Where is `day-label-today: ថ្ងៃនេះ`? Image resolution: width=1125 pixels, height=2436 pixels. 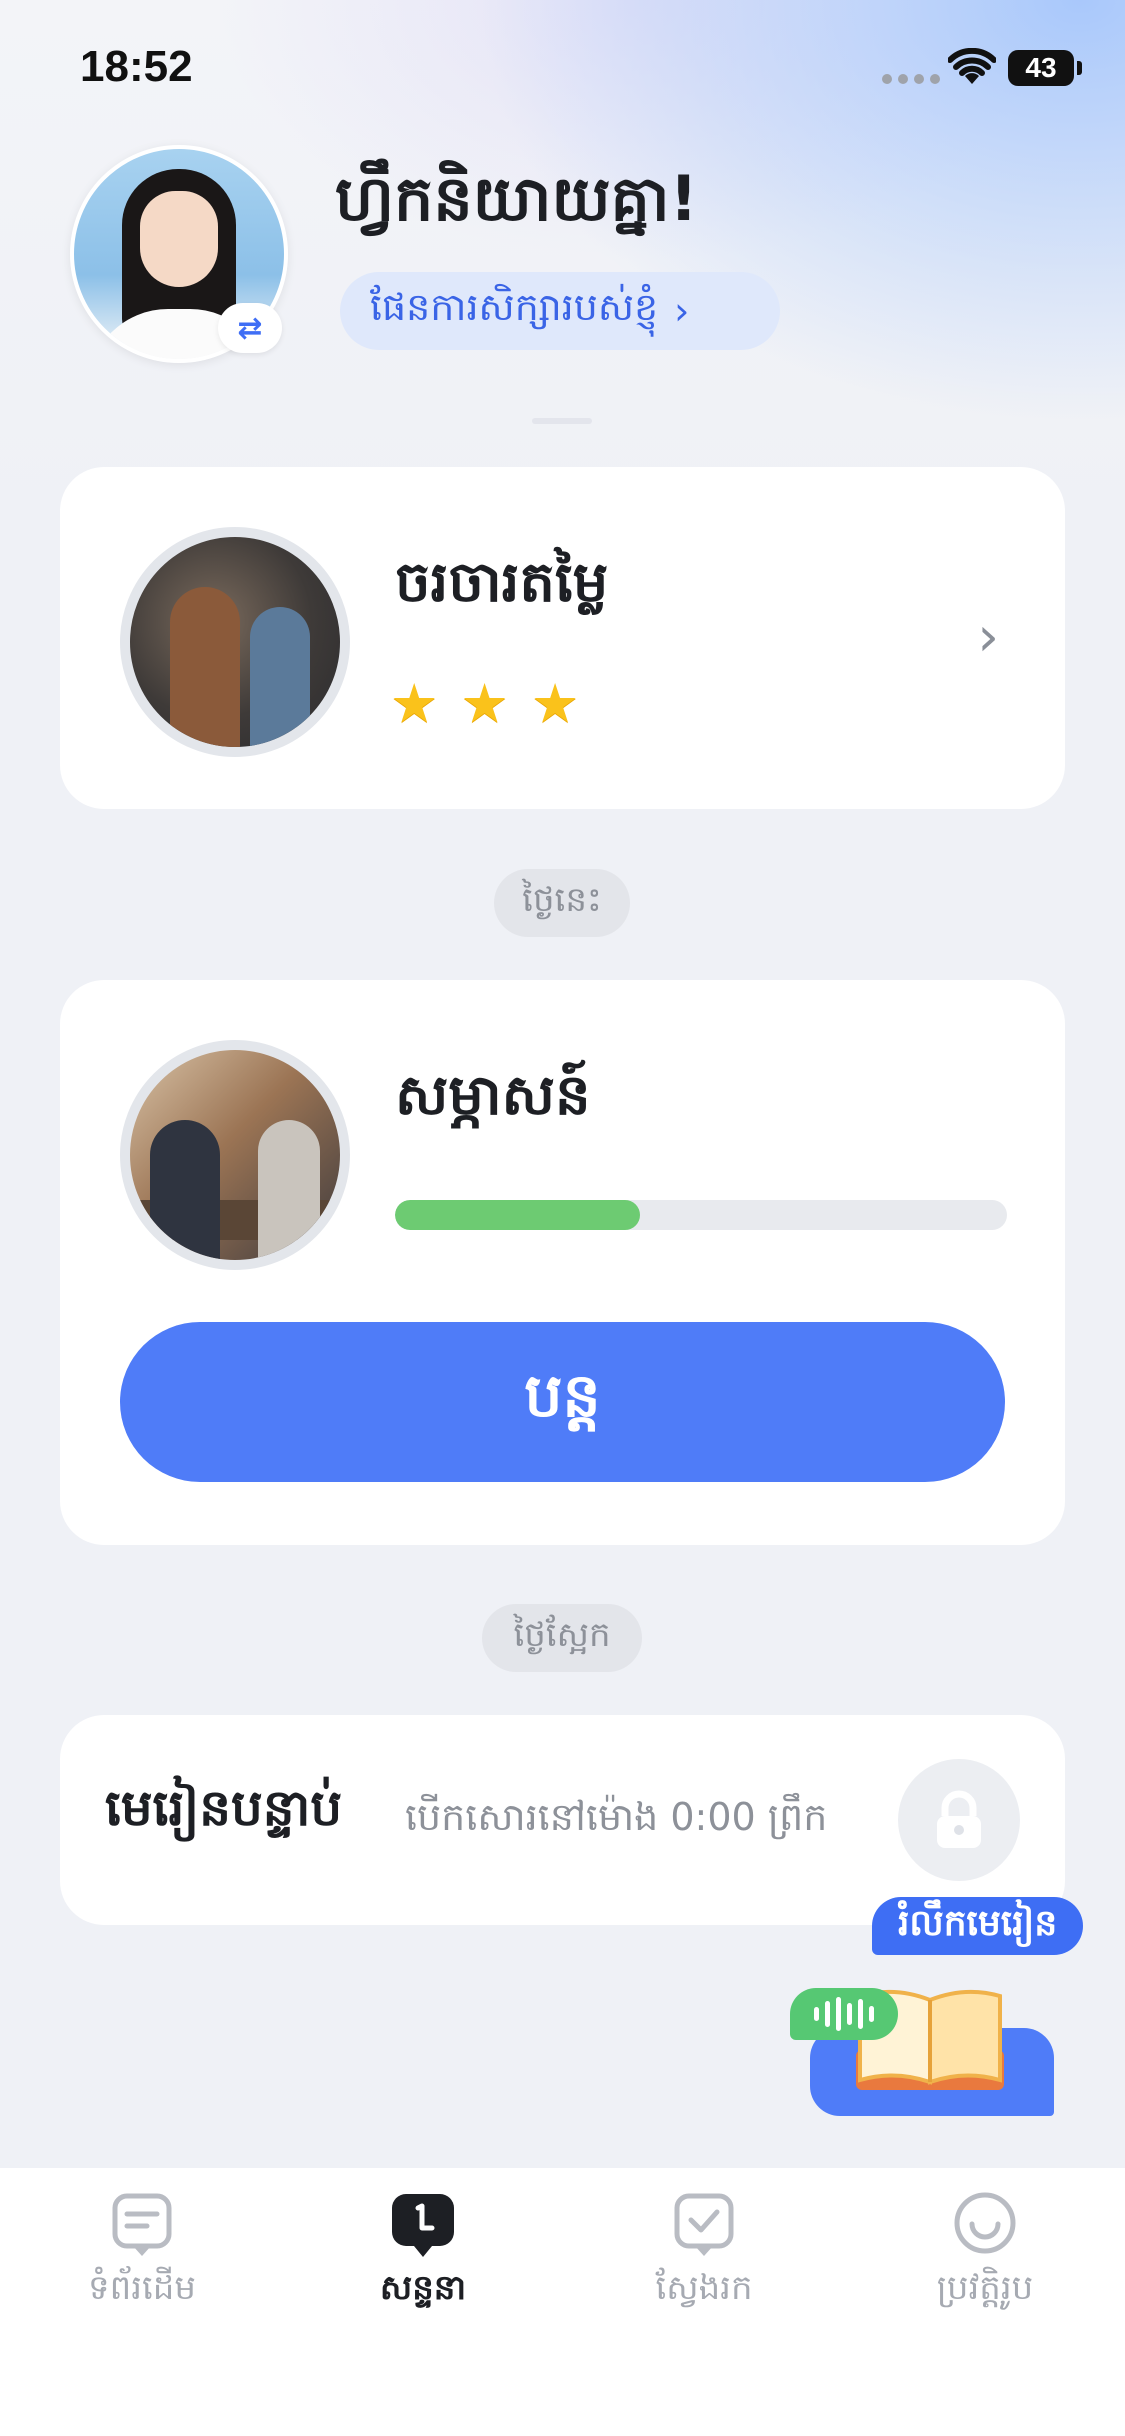 day-label-today: ថ្ងៃនេះ is located at coordinates (562, 903).